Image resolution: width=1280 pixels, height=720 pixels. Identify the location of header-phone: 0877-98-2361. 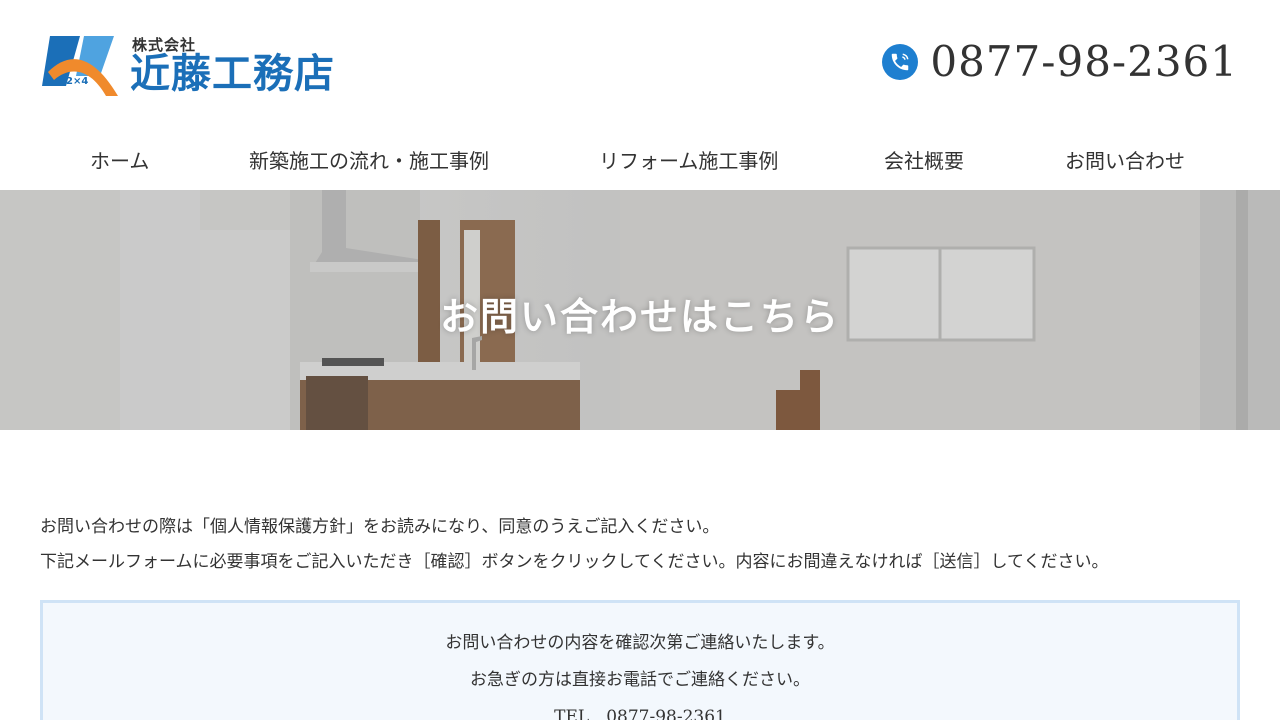
(1060, 62).